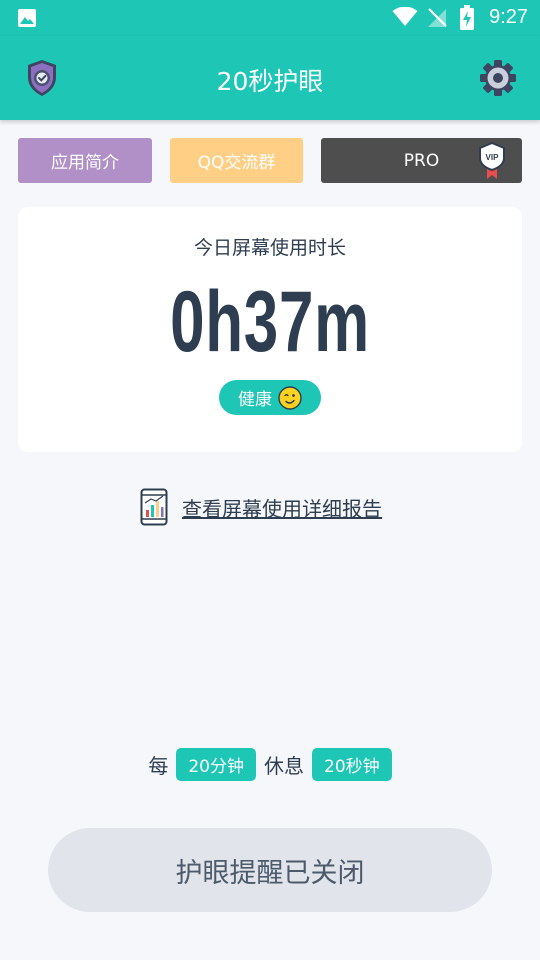 The image size is (540, 960). I want to click on intro-button-label: 应用简介, so click(85, 163).